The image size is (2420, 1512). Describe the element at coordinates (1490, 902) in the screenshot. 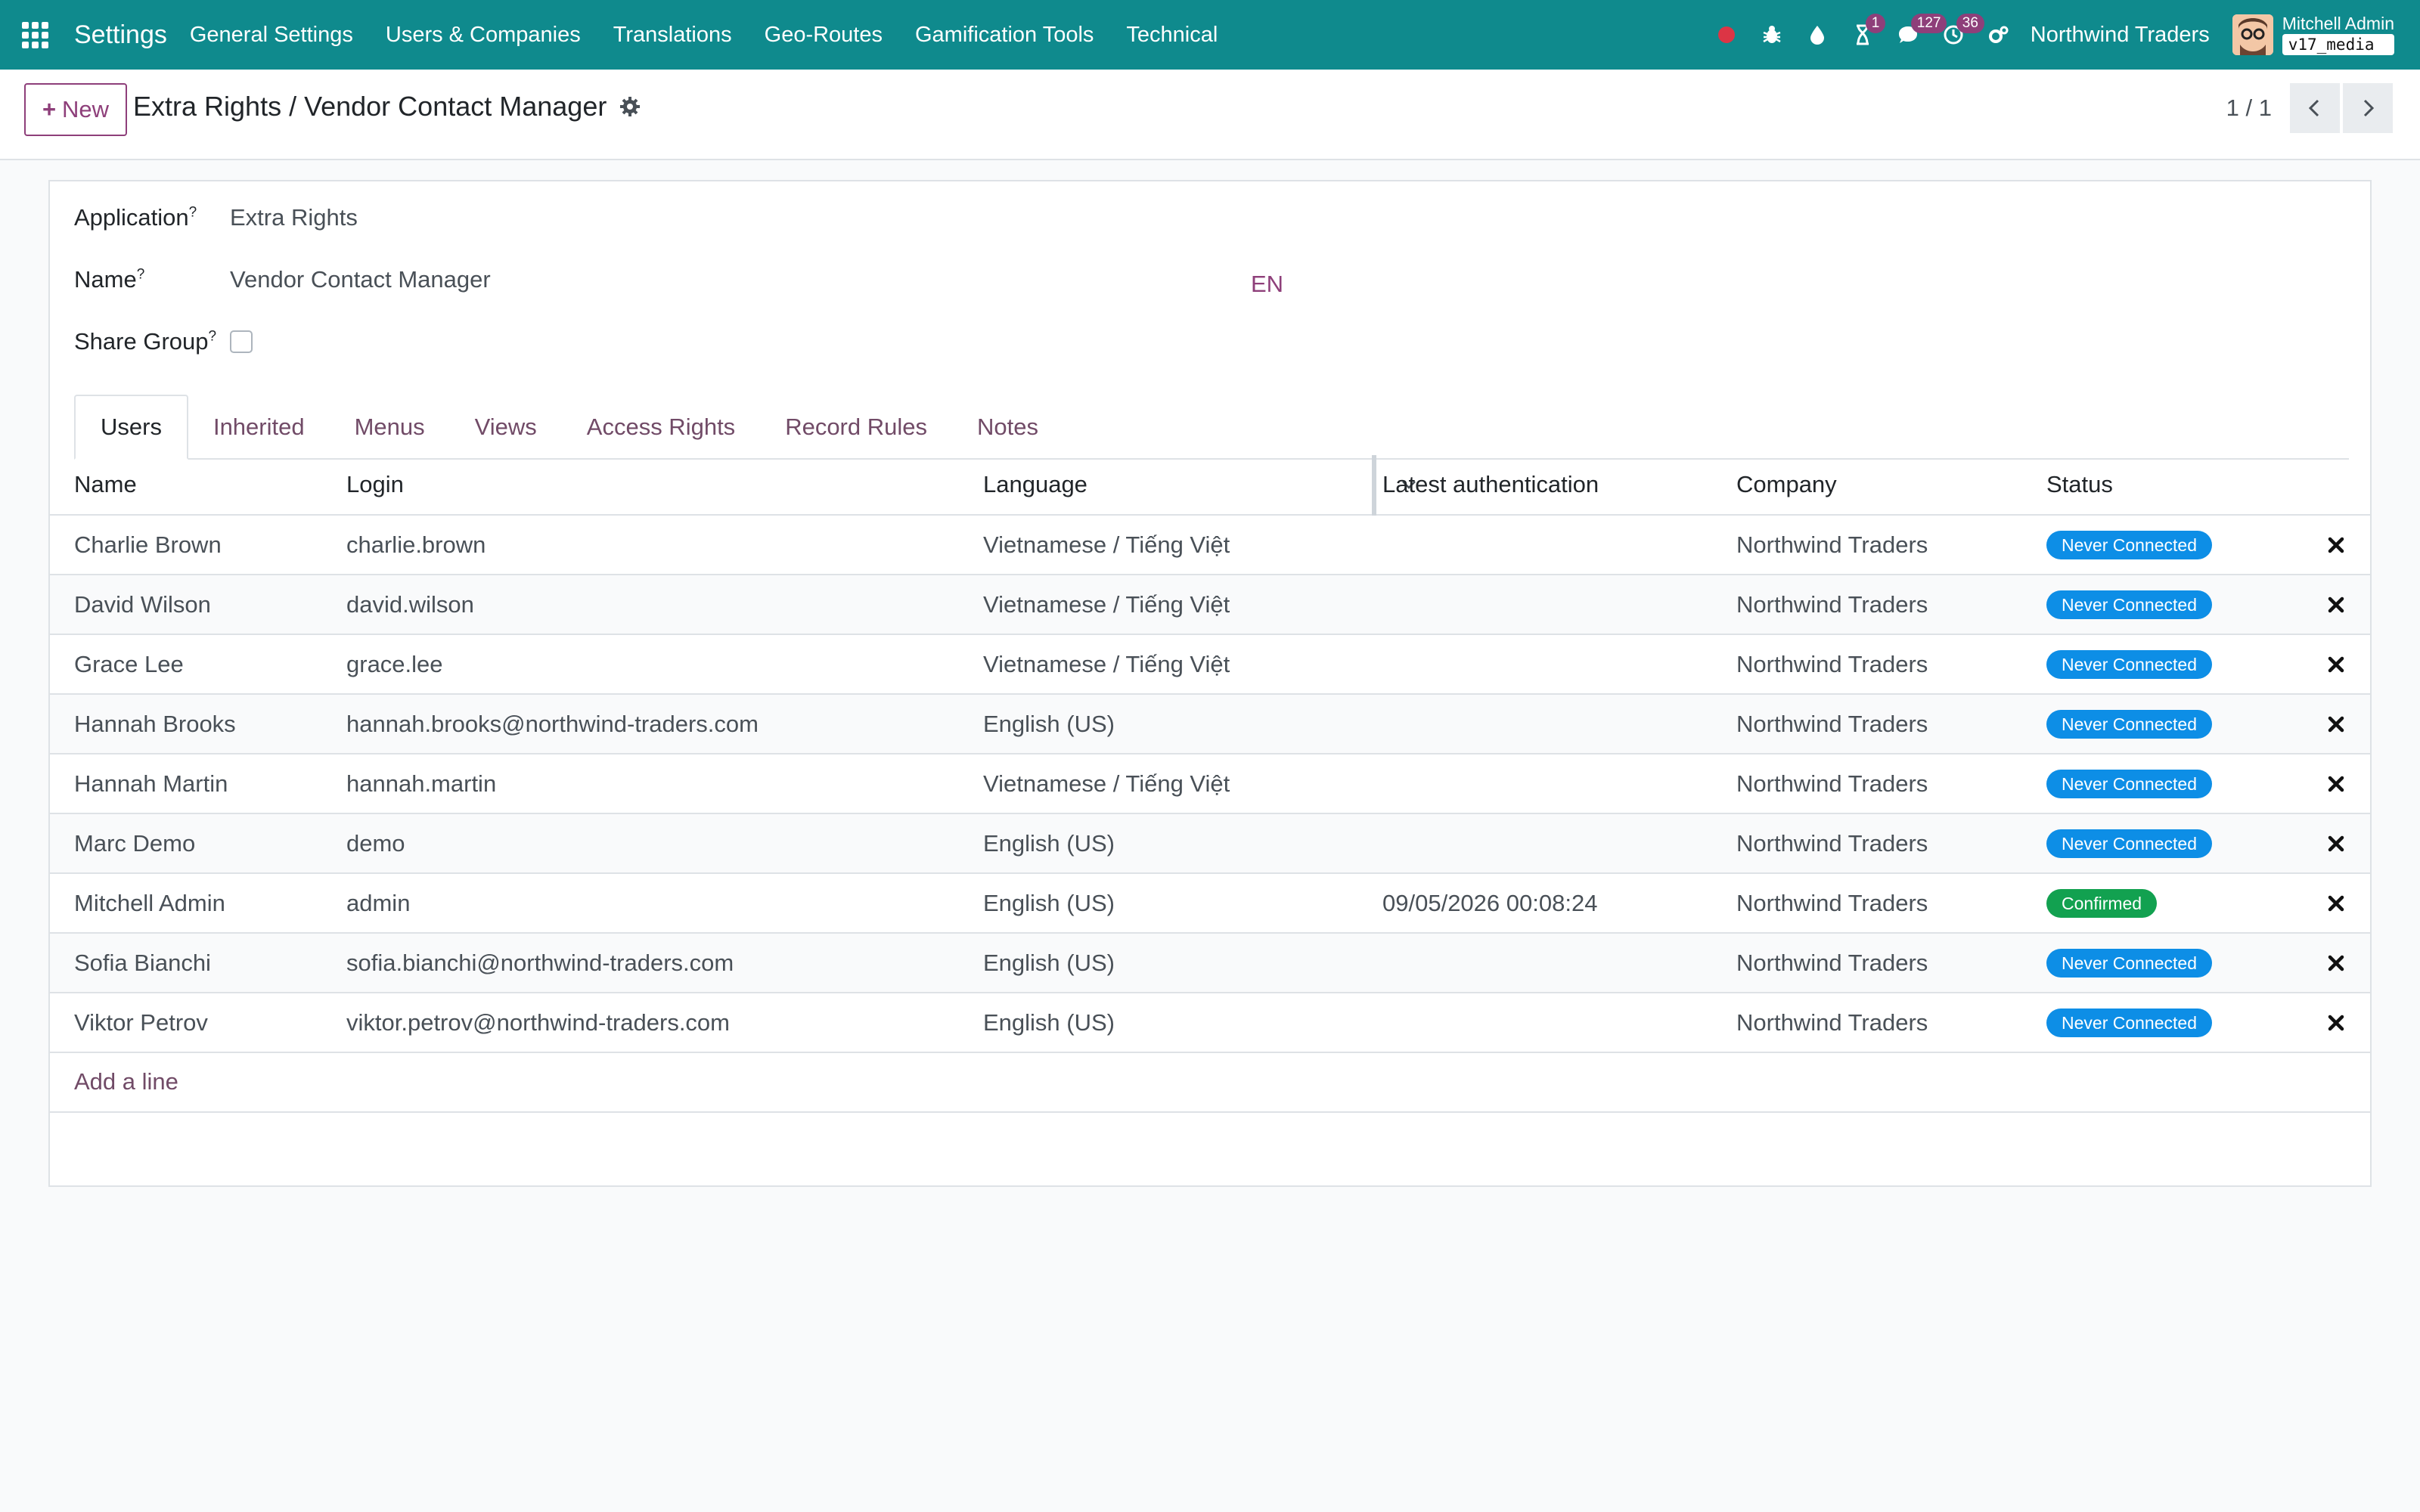

I see `cell-latest-authentication: 09/05/2026 00:08:24` at that location.